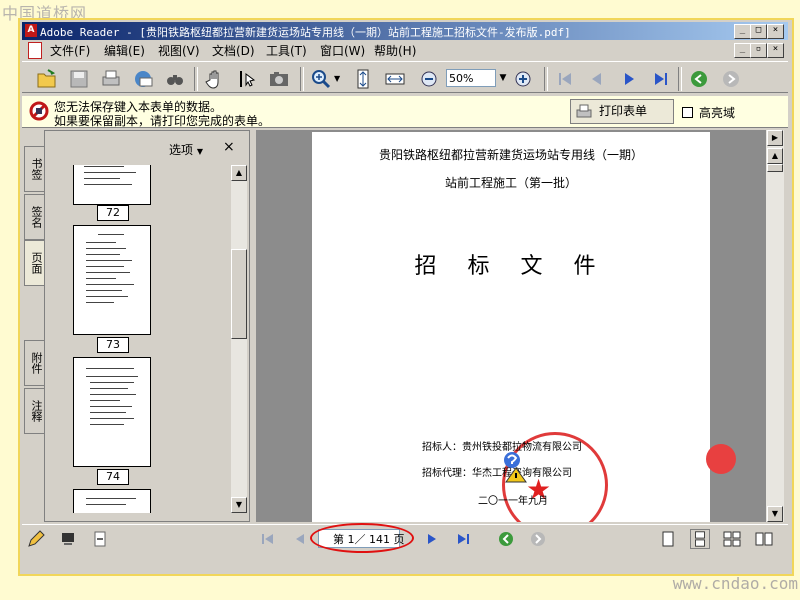 Image resolution: width=800 pixels, height=600 pixels. What do you see at coordinates (286, 50) in the screenshot?
I see `menu-tools: 工具(T)` at bounding box center [286, 50].